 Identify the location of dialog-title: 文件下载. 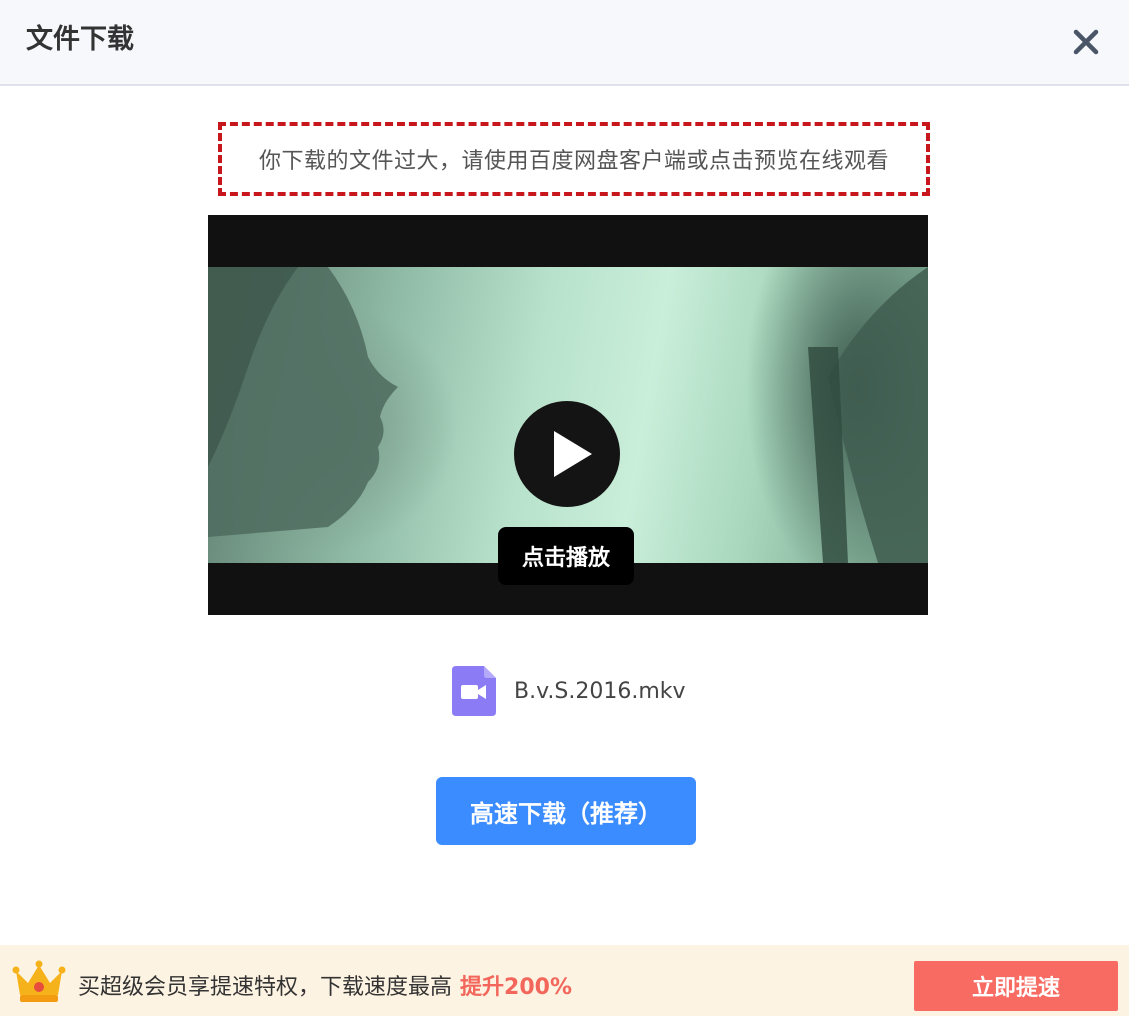
(80, 39).